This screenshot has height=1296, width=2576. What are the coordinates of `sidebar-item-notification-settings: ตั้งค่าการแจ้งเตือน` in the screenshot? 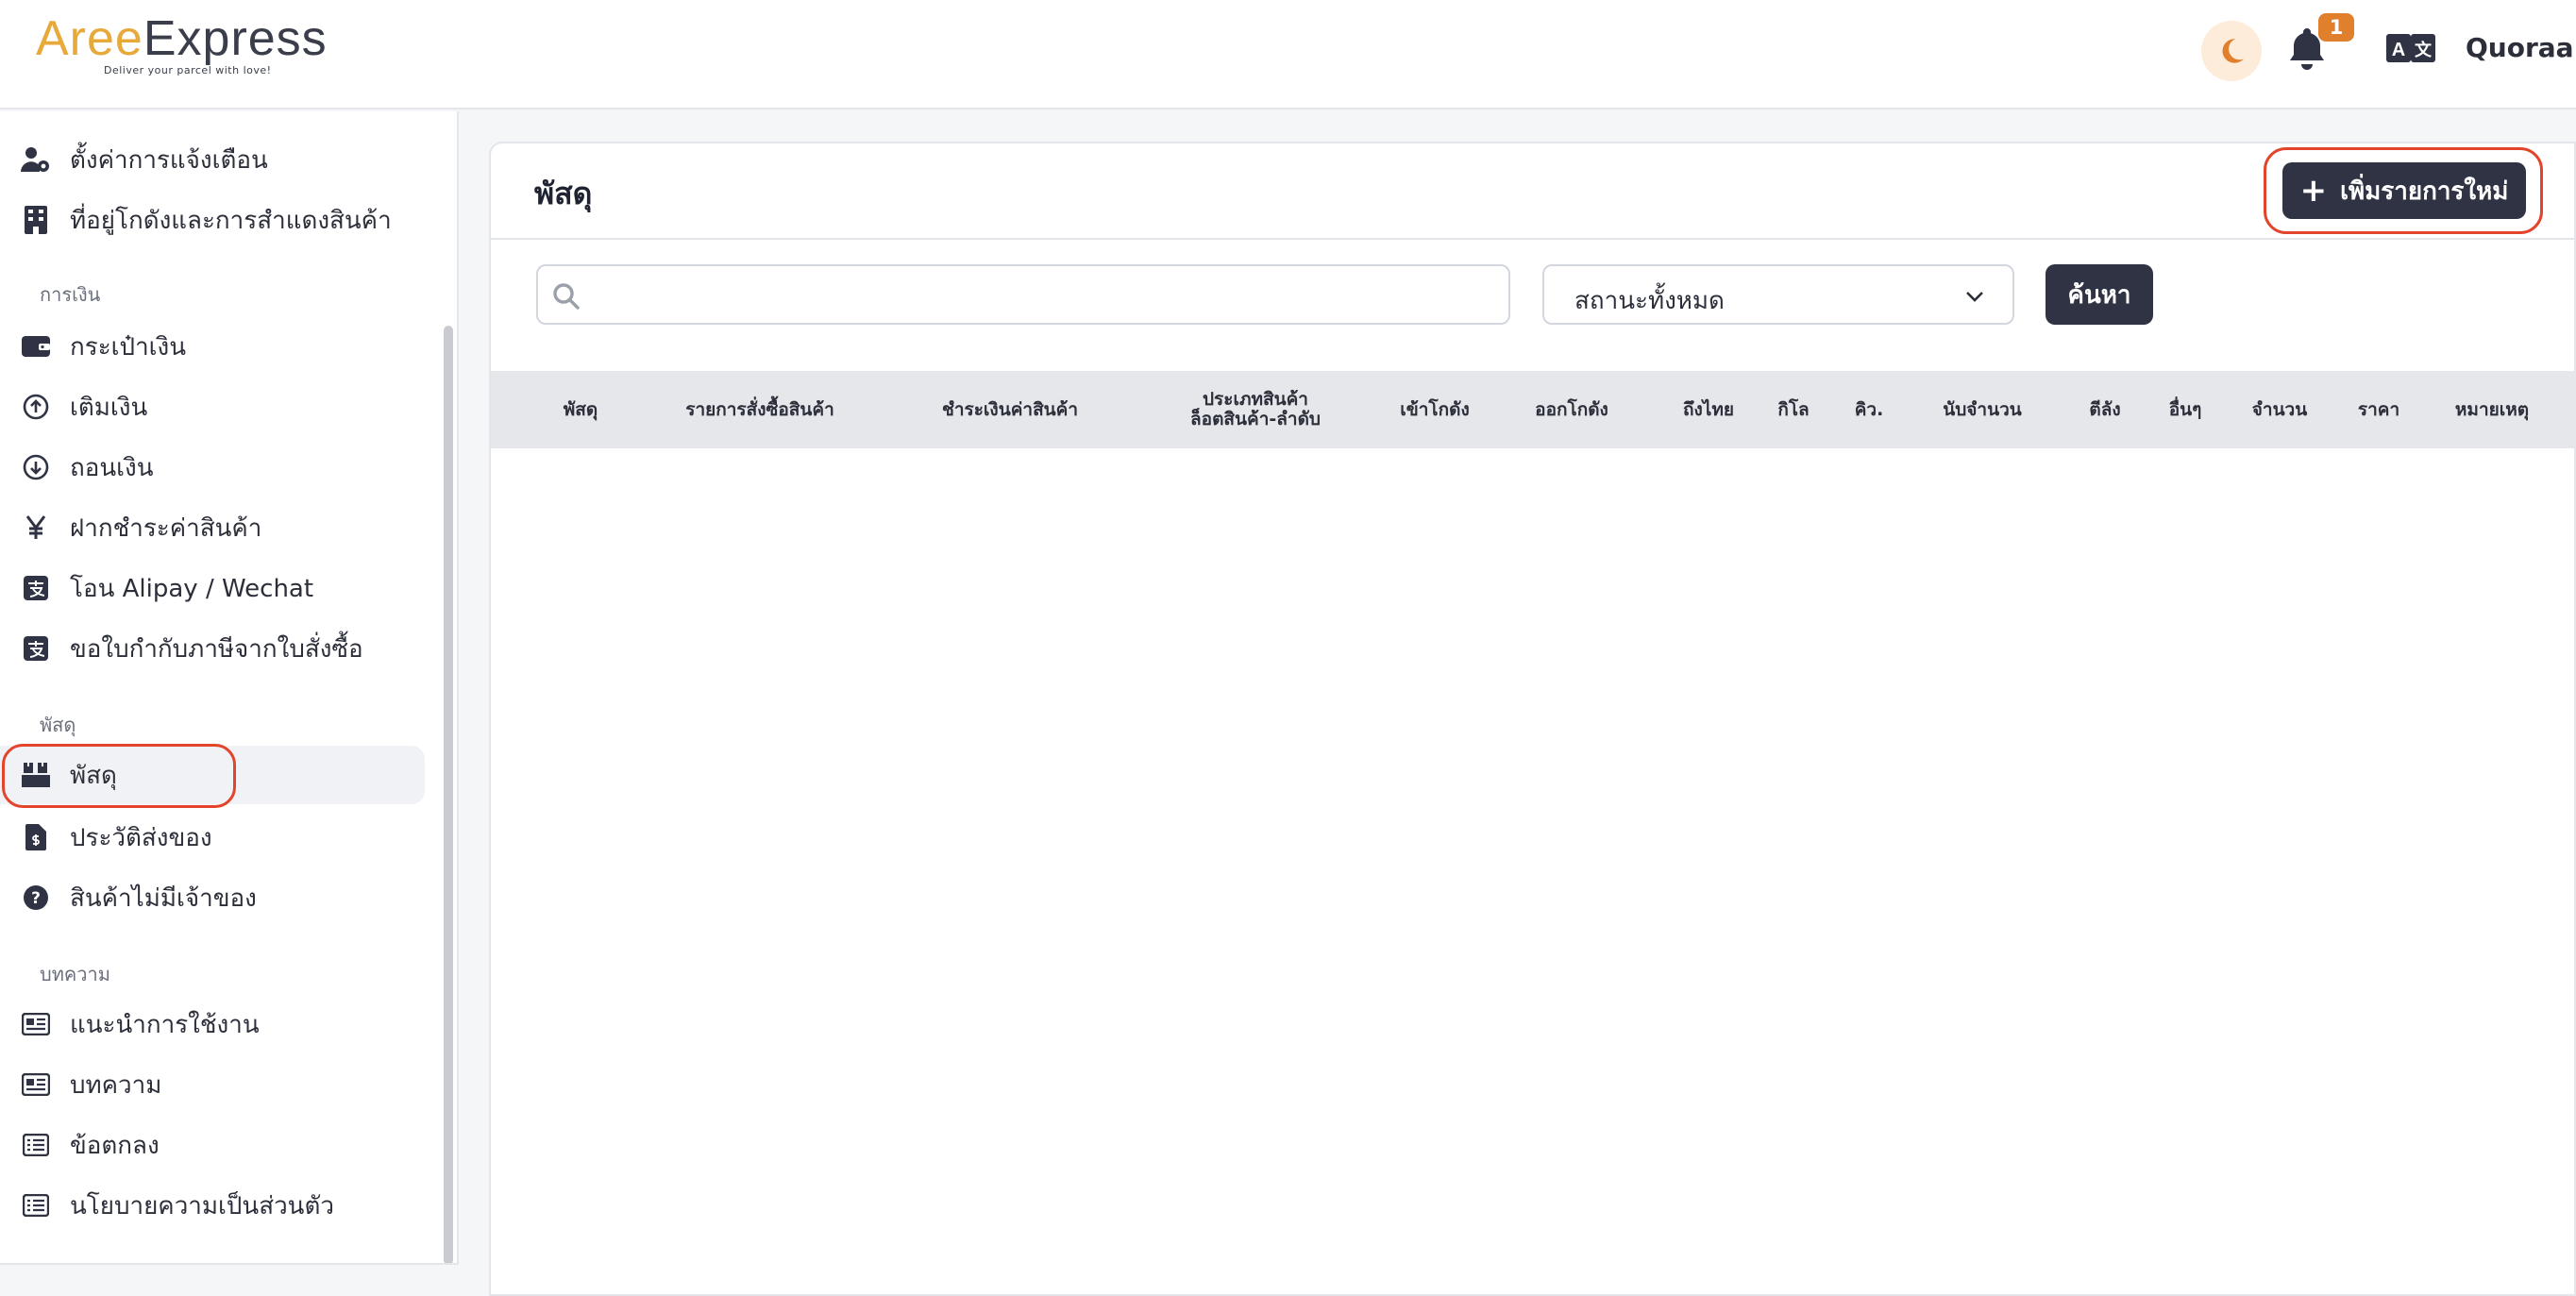 It's located at (212, 159).